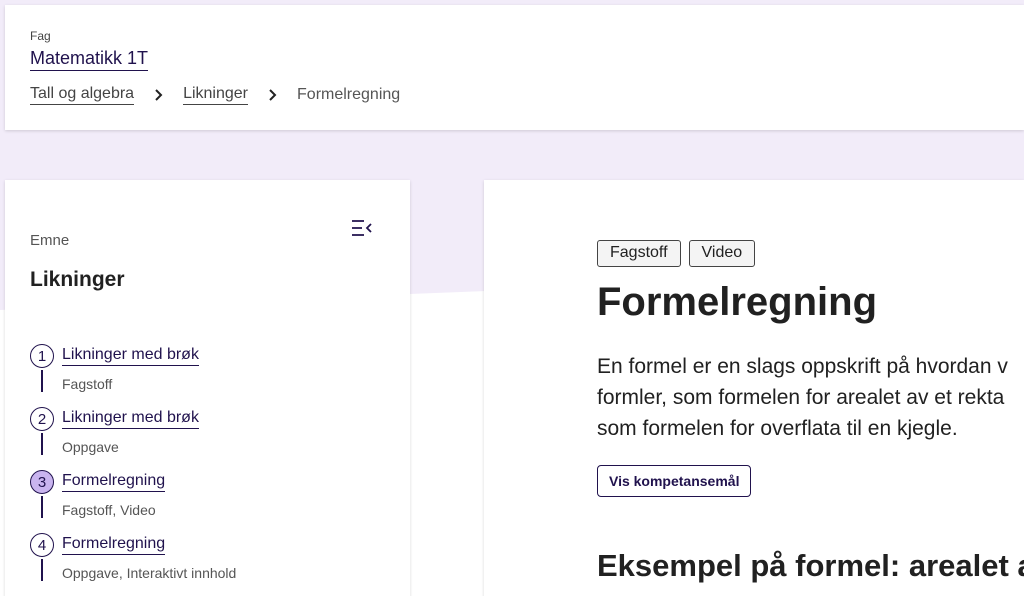 This screenshot has height=596, width=1024. Describe the element at coordinates (149, 573) in the screenshot. I see `toc-meta: Oppgave, Interaktivt innhold` at that location.